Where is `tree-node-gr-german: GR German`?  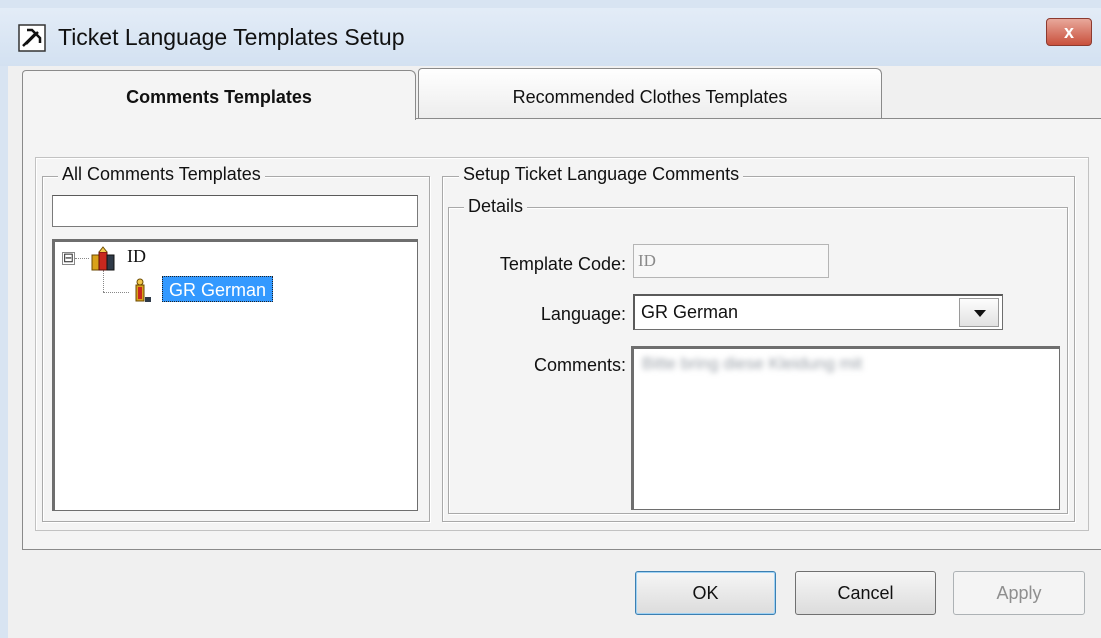
tree-node-gr-german: GR German is located at coordinates (218, 289).